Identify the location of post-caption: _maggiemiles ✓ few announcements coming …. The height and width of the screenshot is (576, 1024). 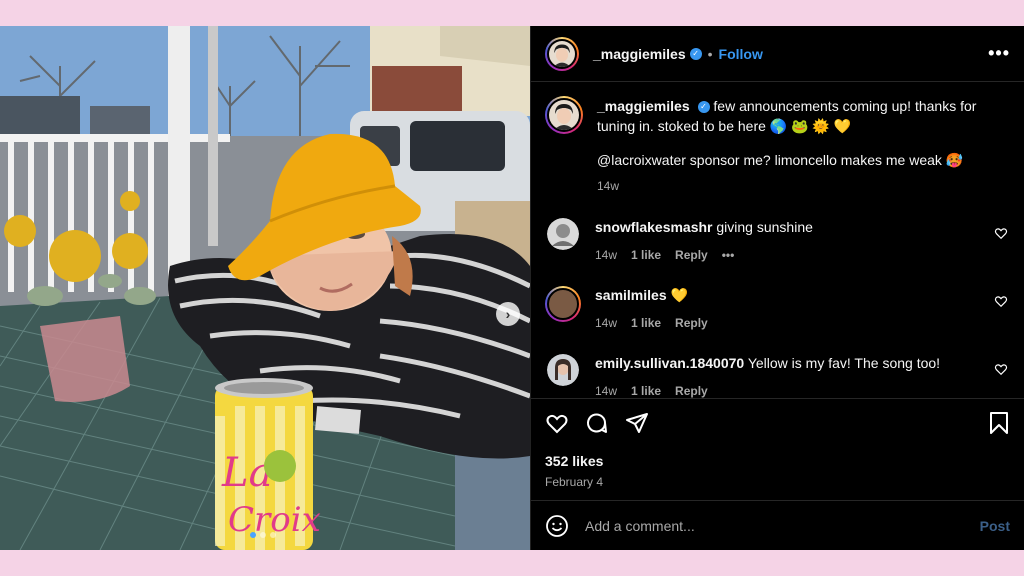
(777, 146).